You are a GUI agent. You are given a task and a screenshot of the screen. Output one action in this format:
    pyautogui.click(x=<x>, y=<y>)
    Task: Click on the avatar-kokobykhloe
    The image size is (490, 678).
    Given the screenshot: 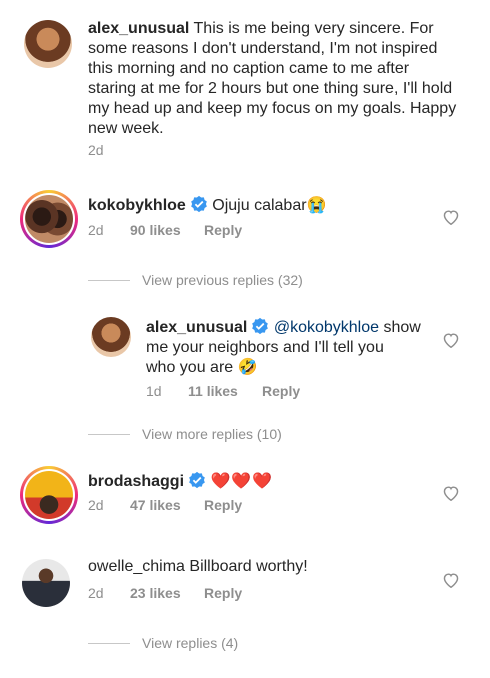 What is the action you would take?
    pyautogui.click(x=49, y=219)
    